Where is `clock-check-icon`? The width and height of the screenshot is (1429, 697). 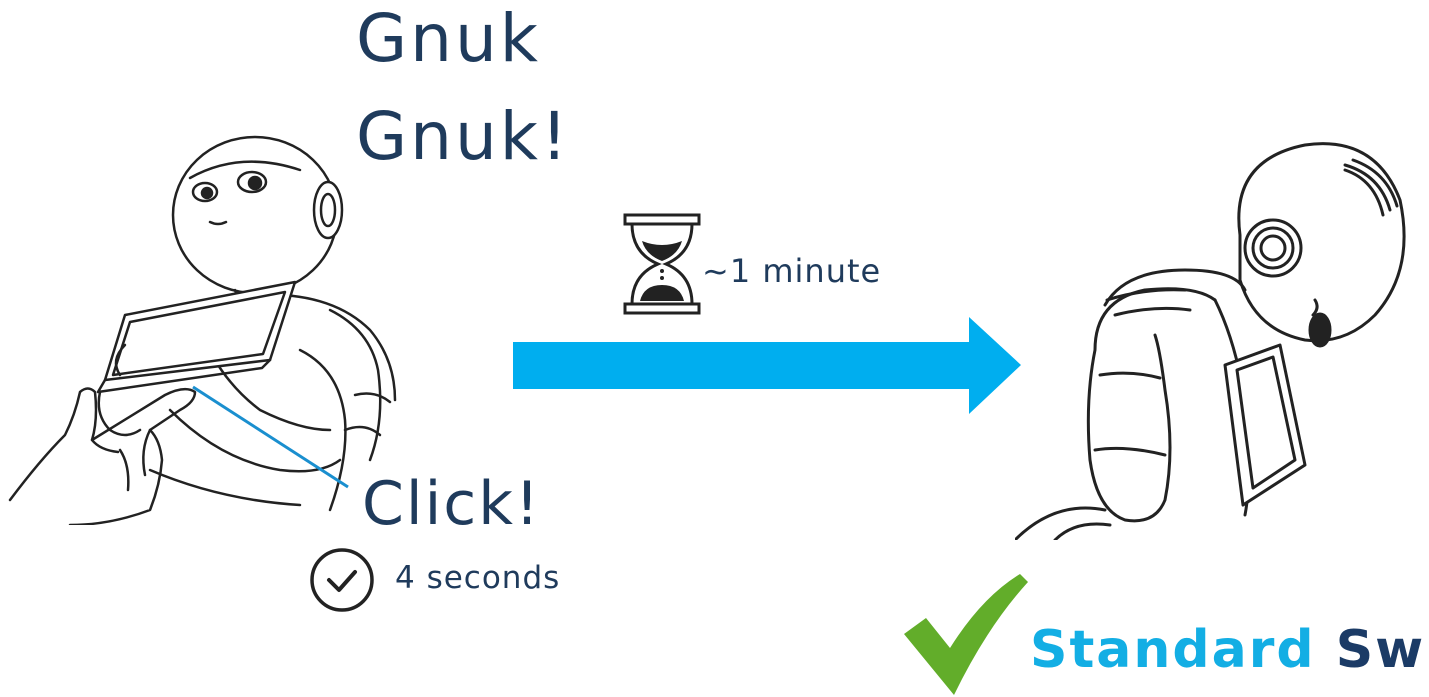 clock-check-icon is located at coordinates (342, 580).